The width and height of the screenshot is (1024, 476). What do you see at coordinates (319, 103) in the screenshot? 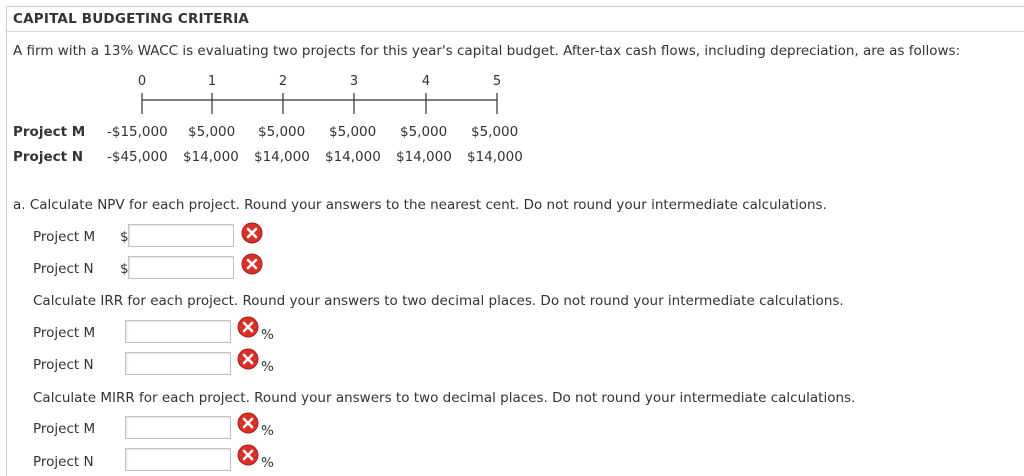
I see `cash-flow-timeline` at bounding box center [319, 103].